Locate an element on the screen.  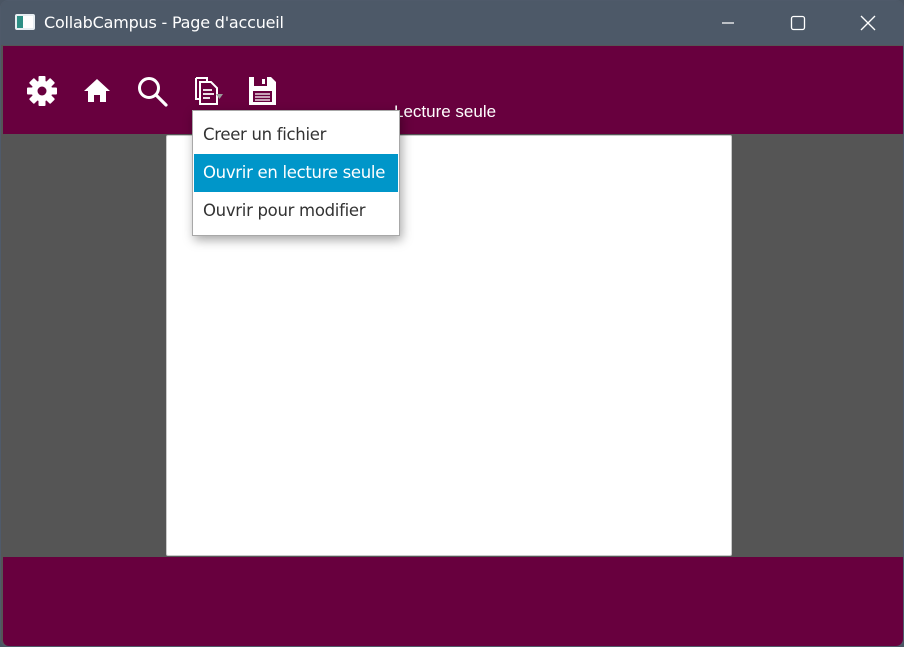
maximize-button is located at coordinates (798, 23).